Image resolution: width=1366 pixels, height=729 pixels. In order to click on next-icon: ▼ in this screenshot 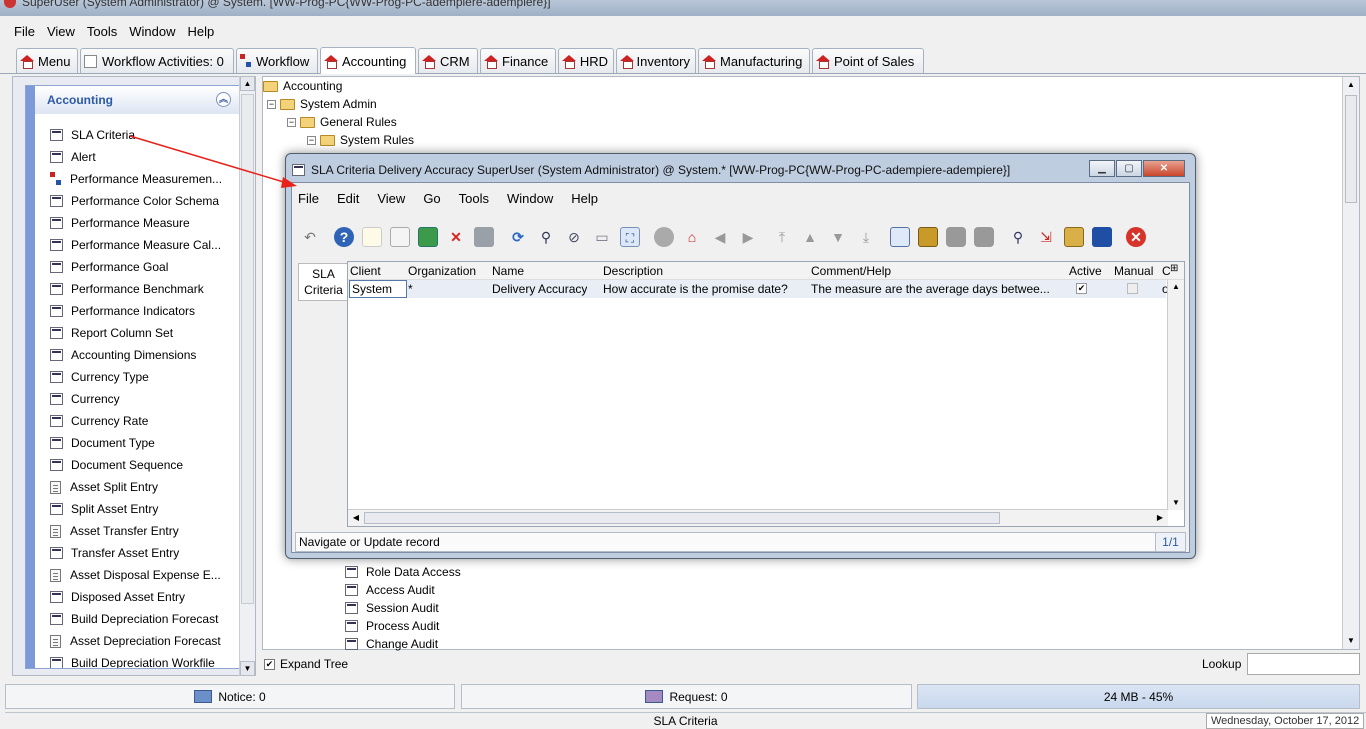, I will do `click(838, 237)`.